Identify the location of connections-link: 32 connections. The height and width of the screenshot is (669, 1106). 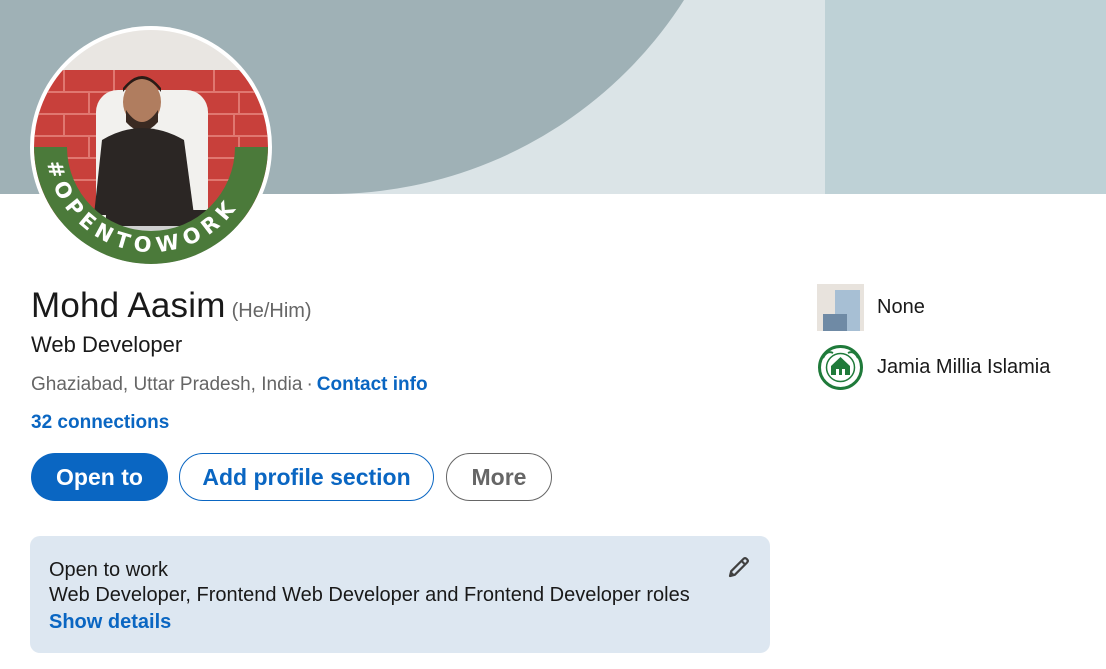
(100, 423).